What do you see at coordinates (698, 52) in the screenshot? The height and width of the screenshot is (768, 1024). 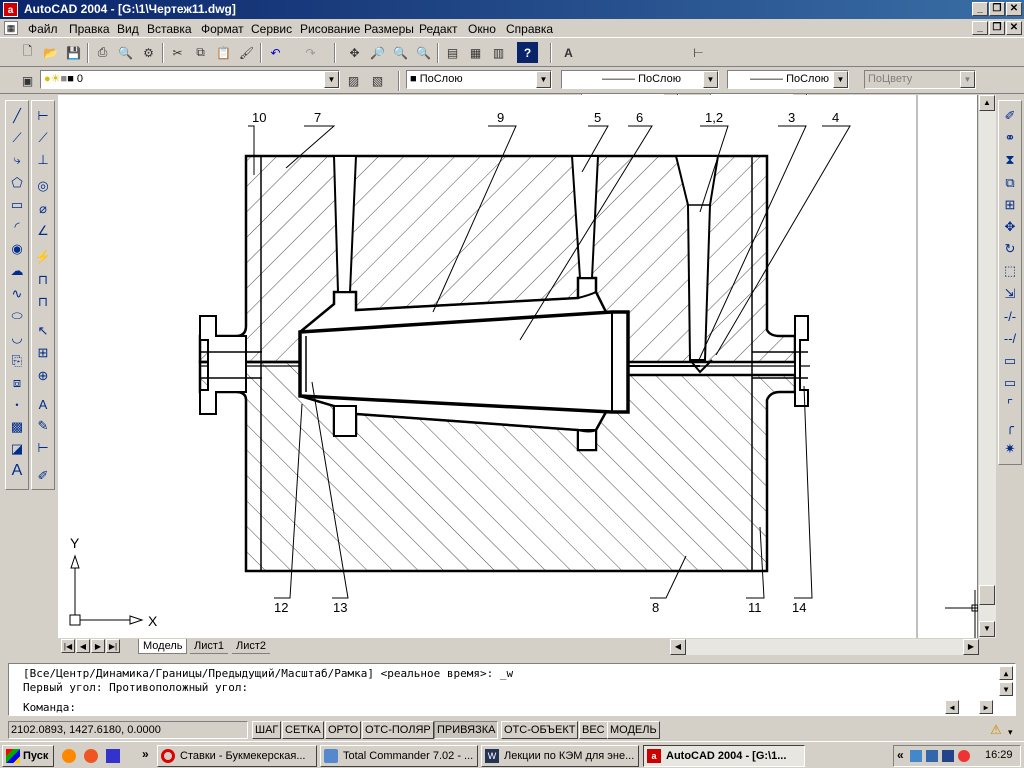 I see `dim-style-icon: ⊢` at bounding box center [698, 52].